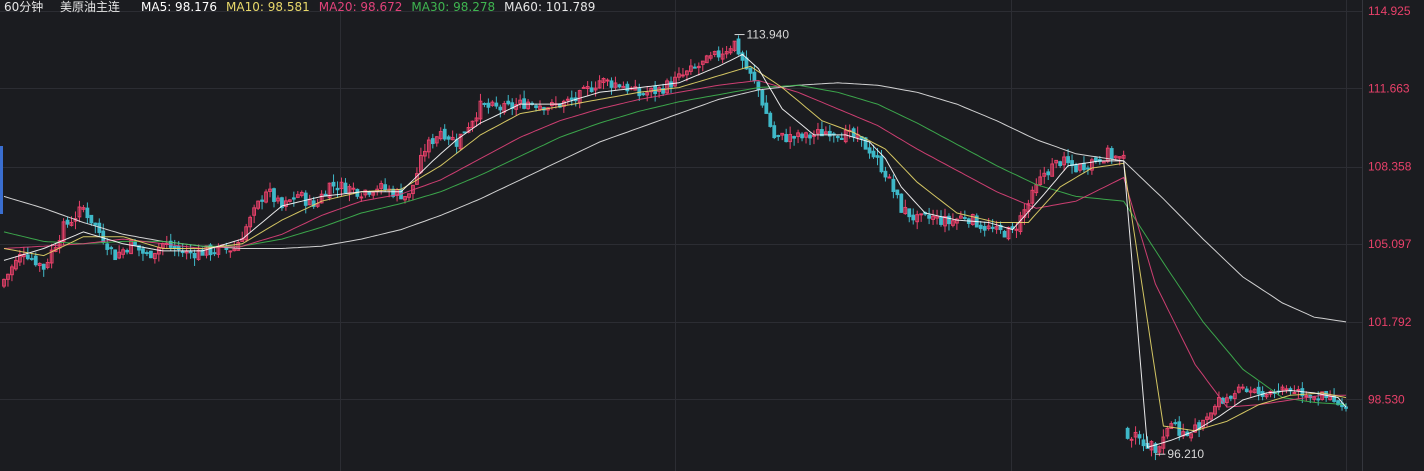 The height and width of the screenshot is (471, 1424). What do you see at coordinates (549, 7) in the screenshot?
I see `ma-legend-item: MA60: 101.789` at bounding box center [549, 7].